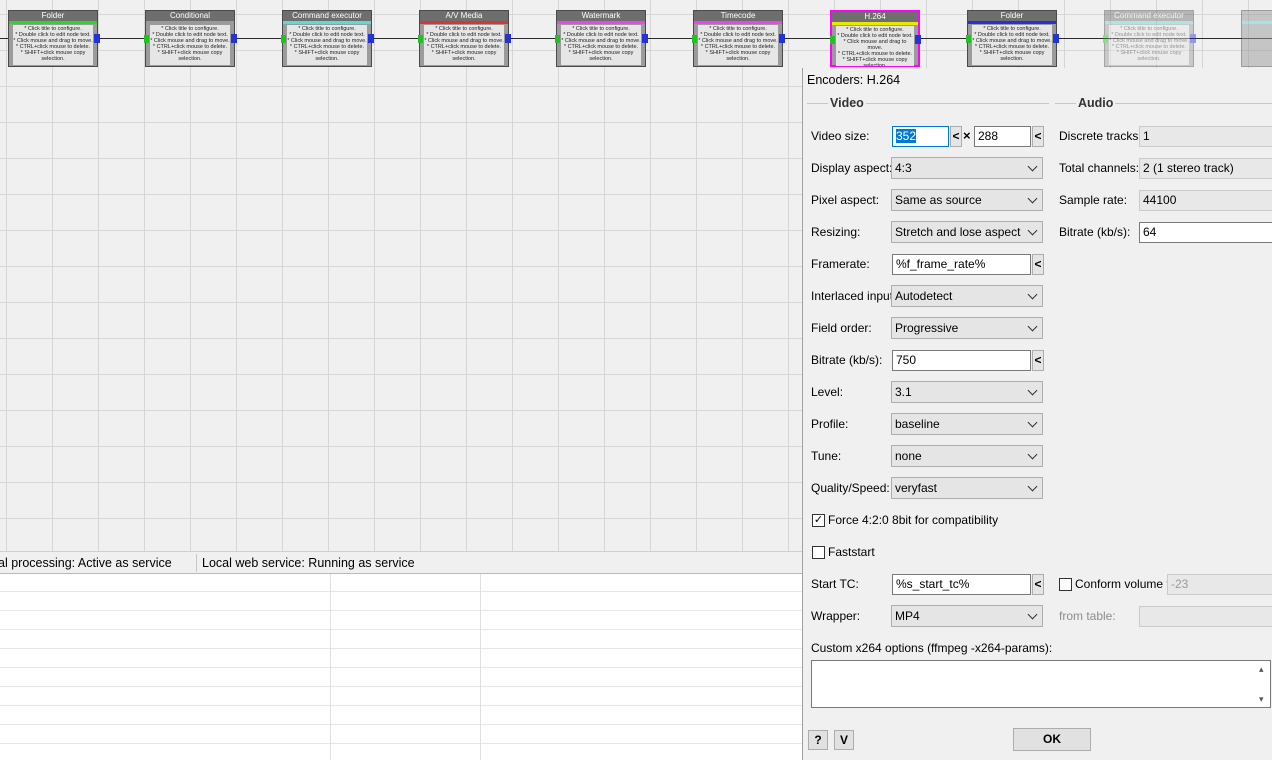  I want to click on display-aspect-select: 4:3, so click(967, 168).